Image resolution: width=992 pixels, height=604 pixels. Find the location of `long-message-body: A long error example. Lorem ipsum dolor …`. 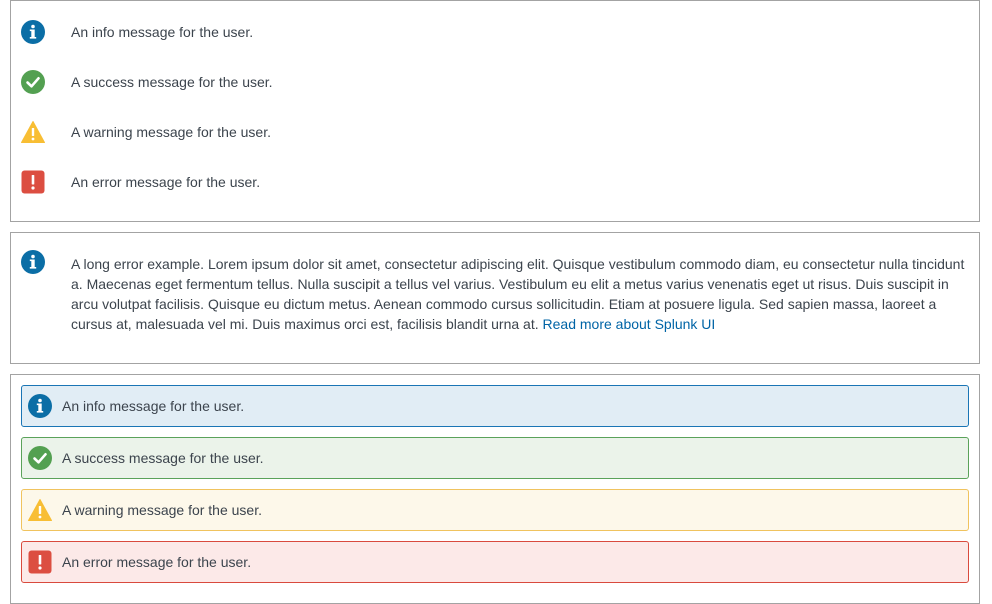

long-message-body: A long error example. Lorem ipsum dolor … is located at coordinates (521, 294).